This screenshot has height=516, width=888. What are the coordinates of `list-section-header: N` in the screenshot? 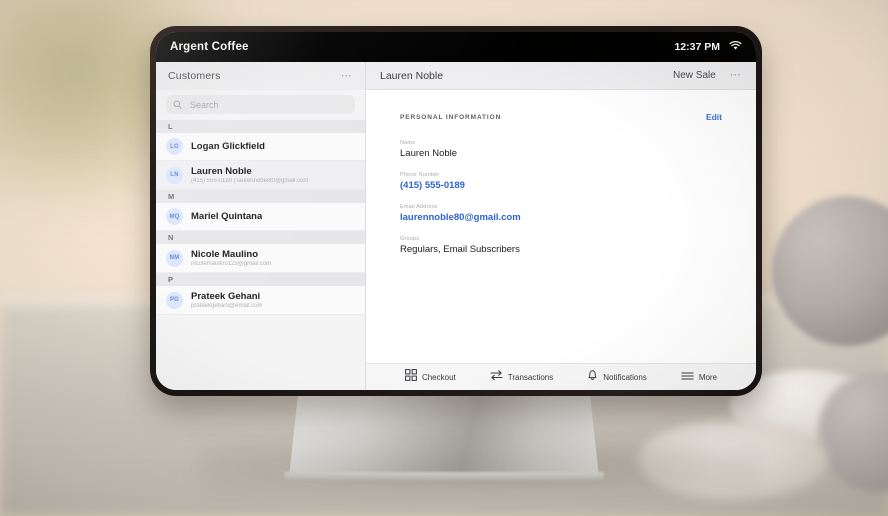 It's located at (260, 237).